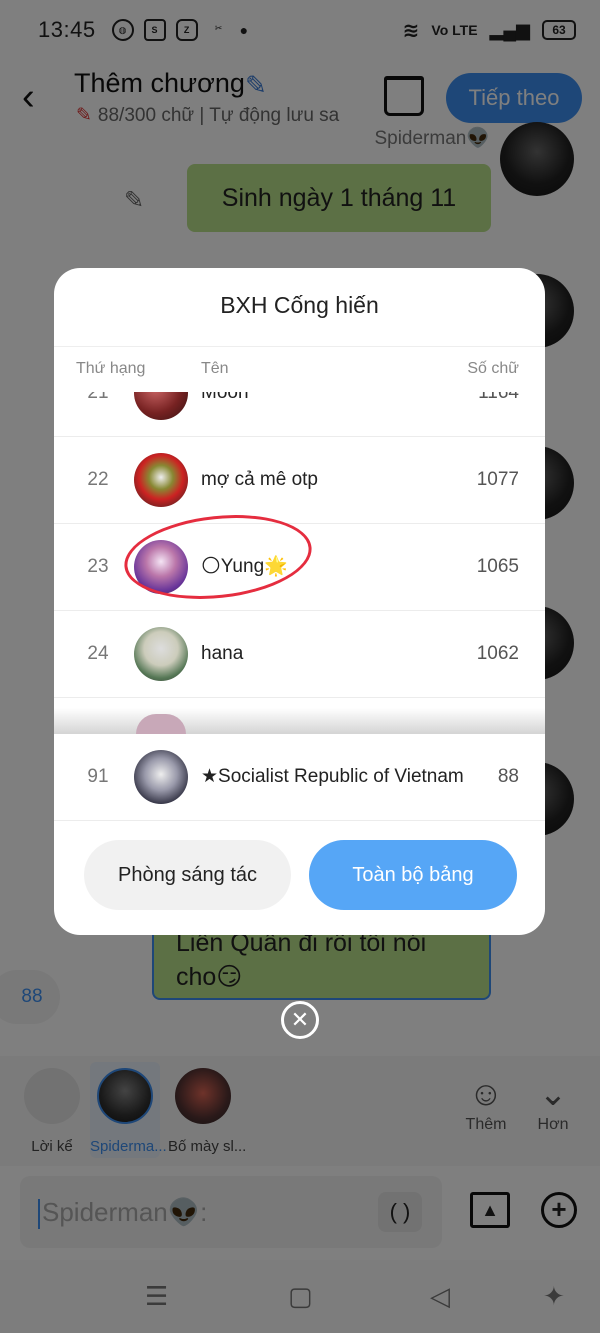 This screenshot has width=600, height=1333. What do you see at coordinates (299, 654) in the screenshot?
I see `table-row: 24 hana 1062` at bounding box center [299, 654].